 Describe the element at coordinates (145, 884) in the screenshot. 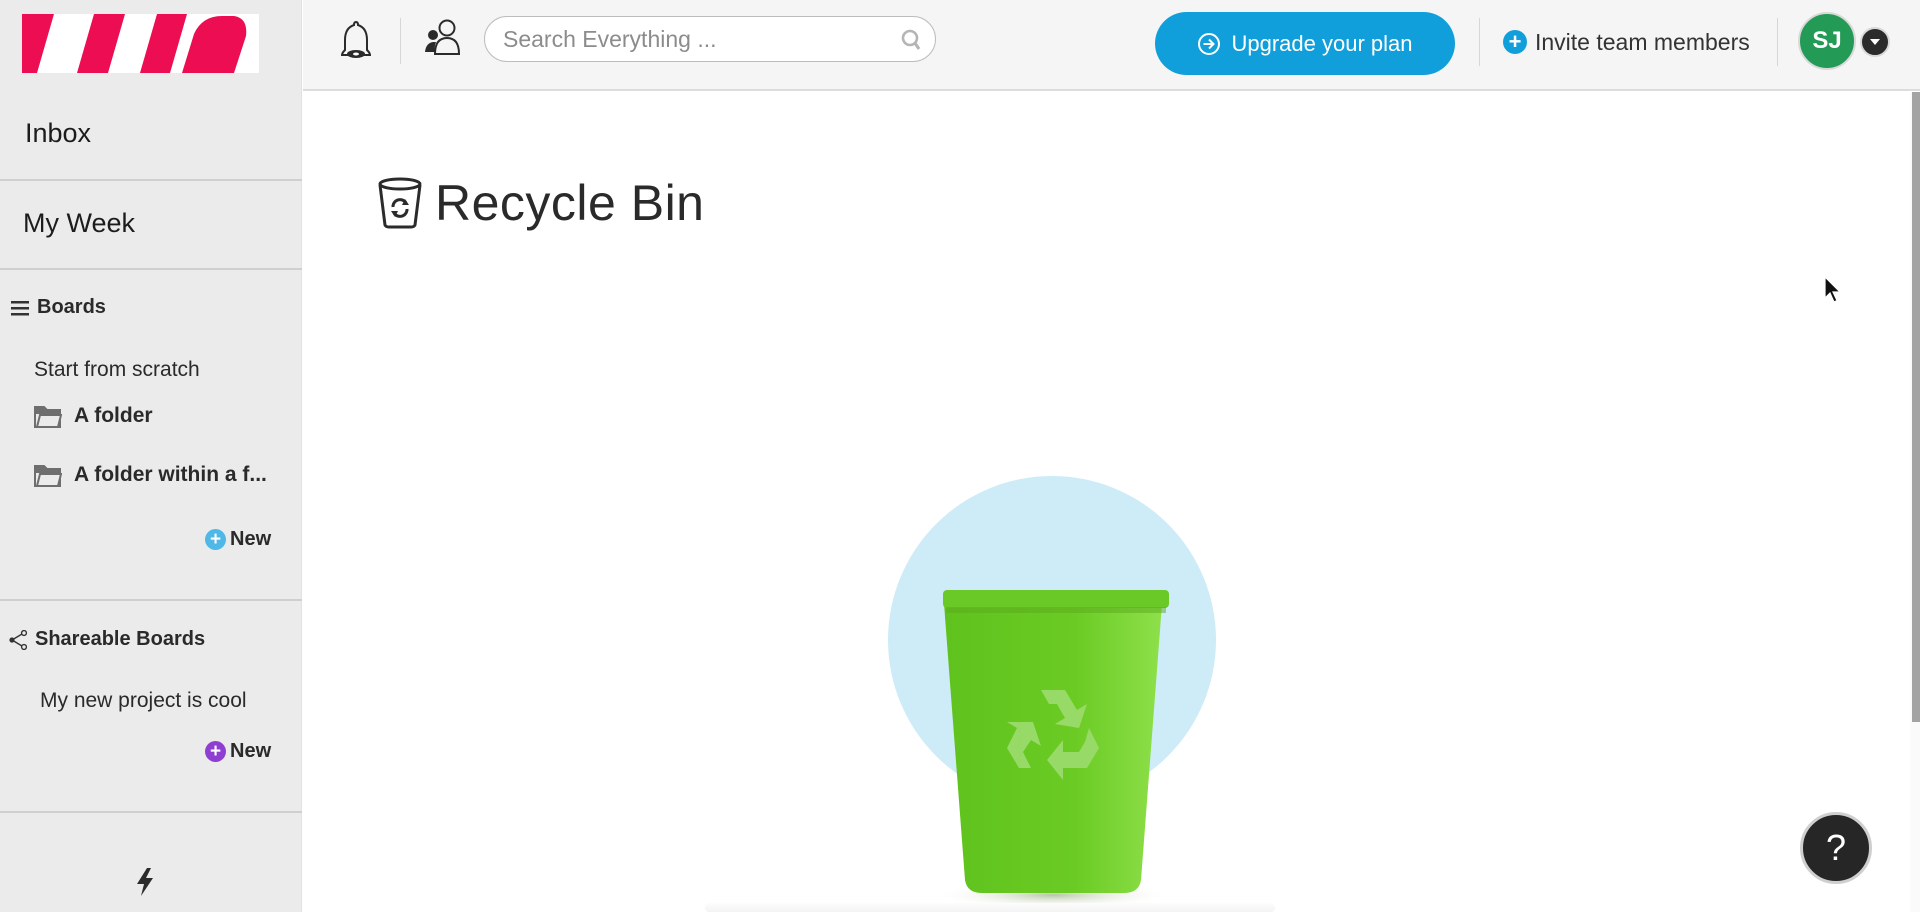

I see `bolt-icon` at that location.